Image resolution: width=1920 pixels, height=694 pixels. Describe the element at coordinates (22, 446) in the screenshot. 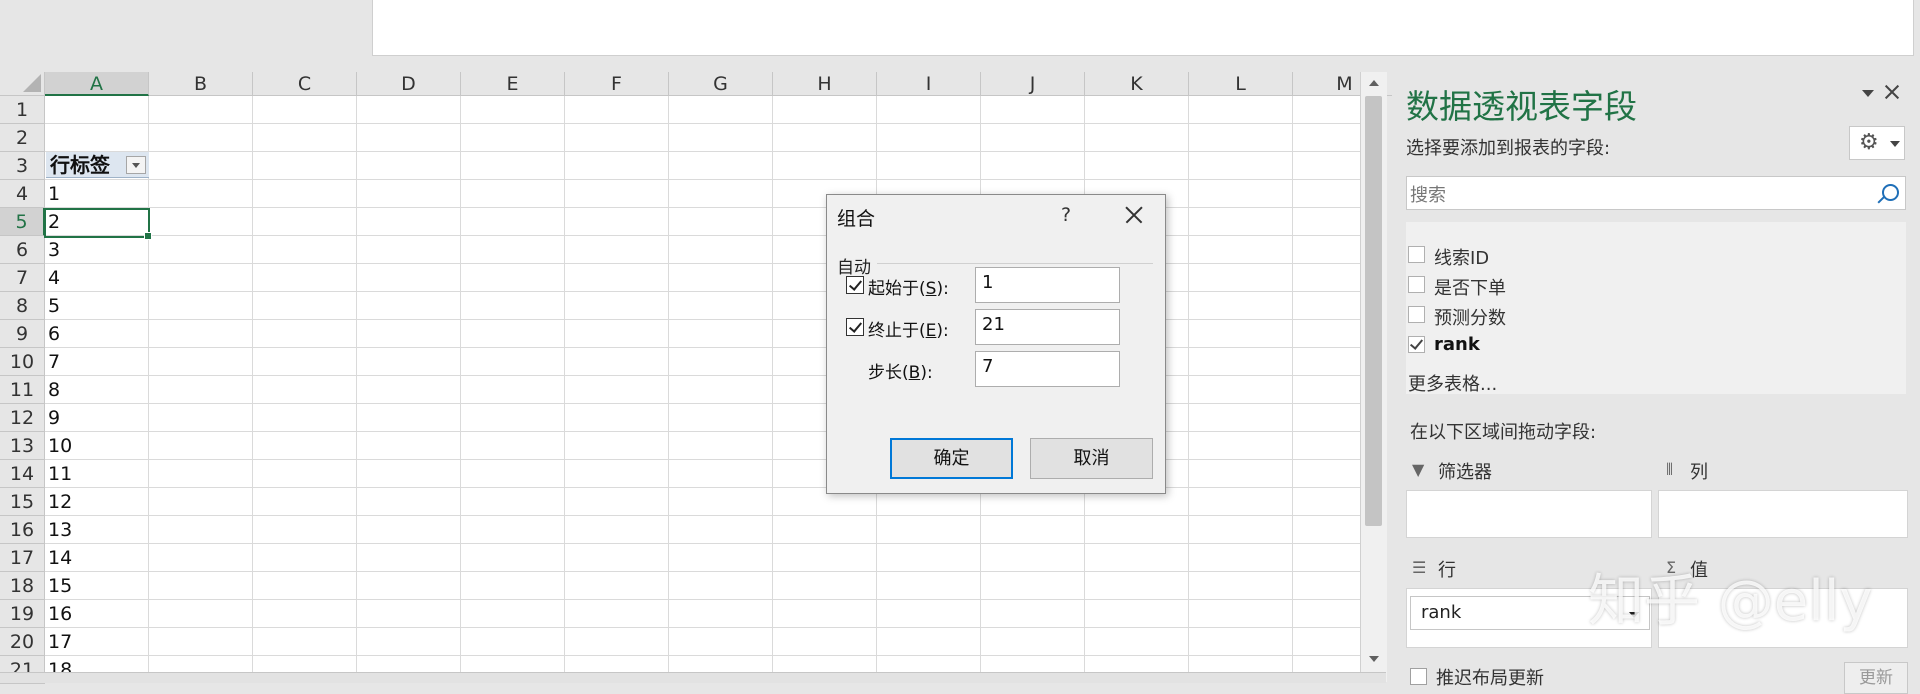

I see `row-header-13: 13` at that location.